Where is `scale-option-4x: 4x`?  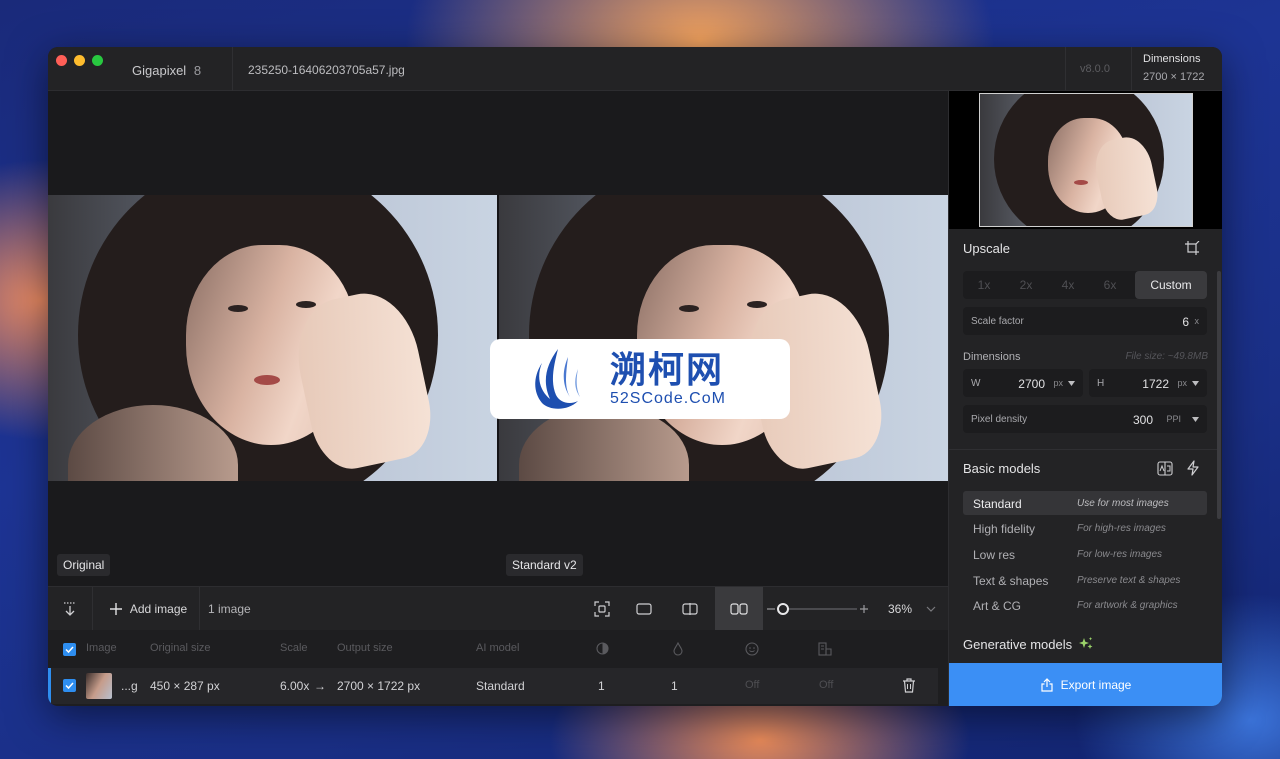 scale-option-4x: 4x is located at coordinates (1068, 285).